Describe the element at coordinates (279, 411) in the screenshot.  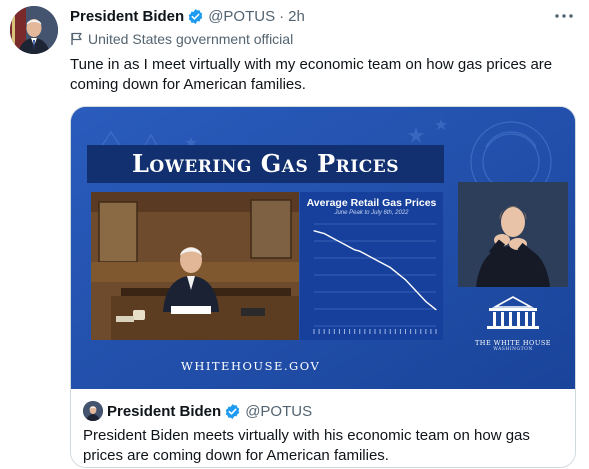
I see `quote-author-handle: @POTUS` at that location.